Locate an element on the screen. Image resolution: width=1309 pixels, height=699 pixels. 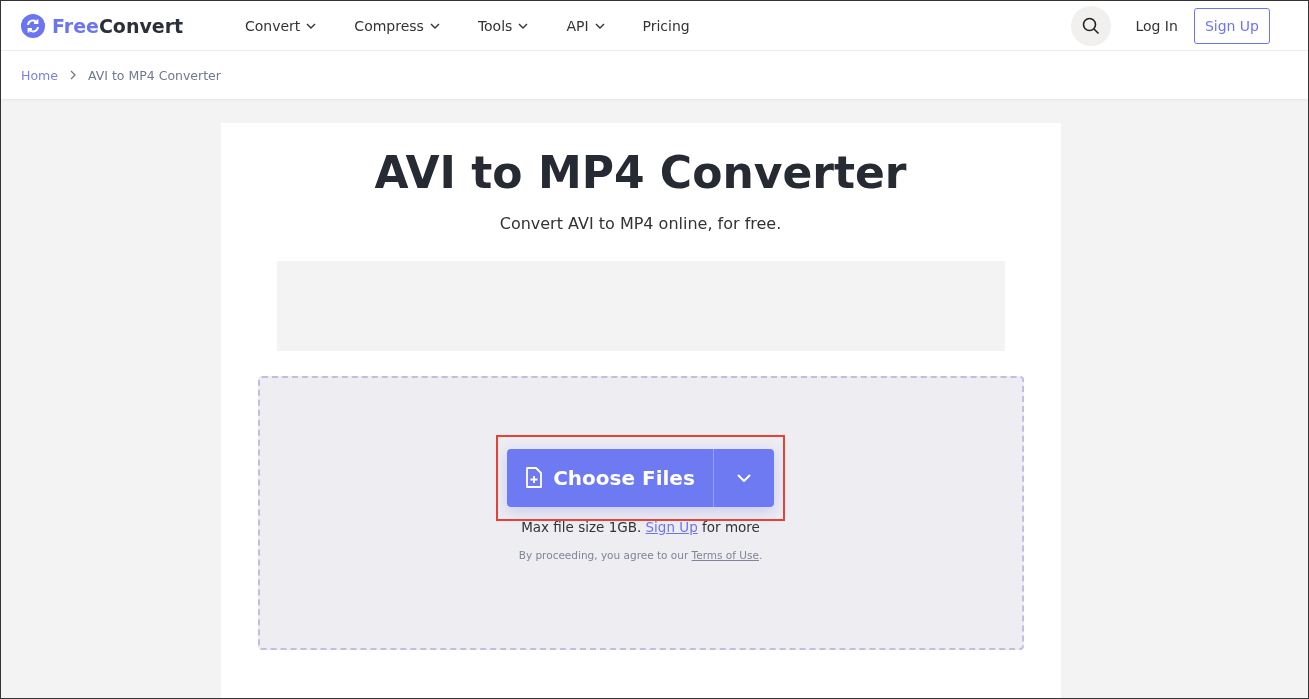
signup-button: Sign Up is located at coordinates (1231, 25).